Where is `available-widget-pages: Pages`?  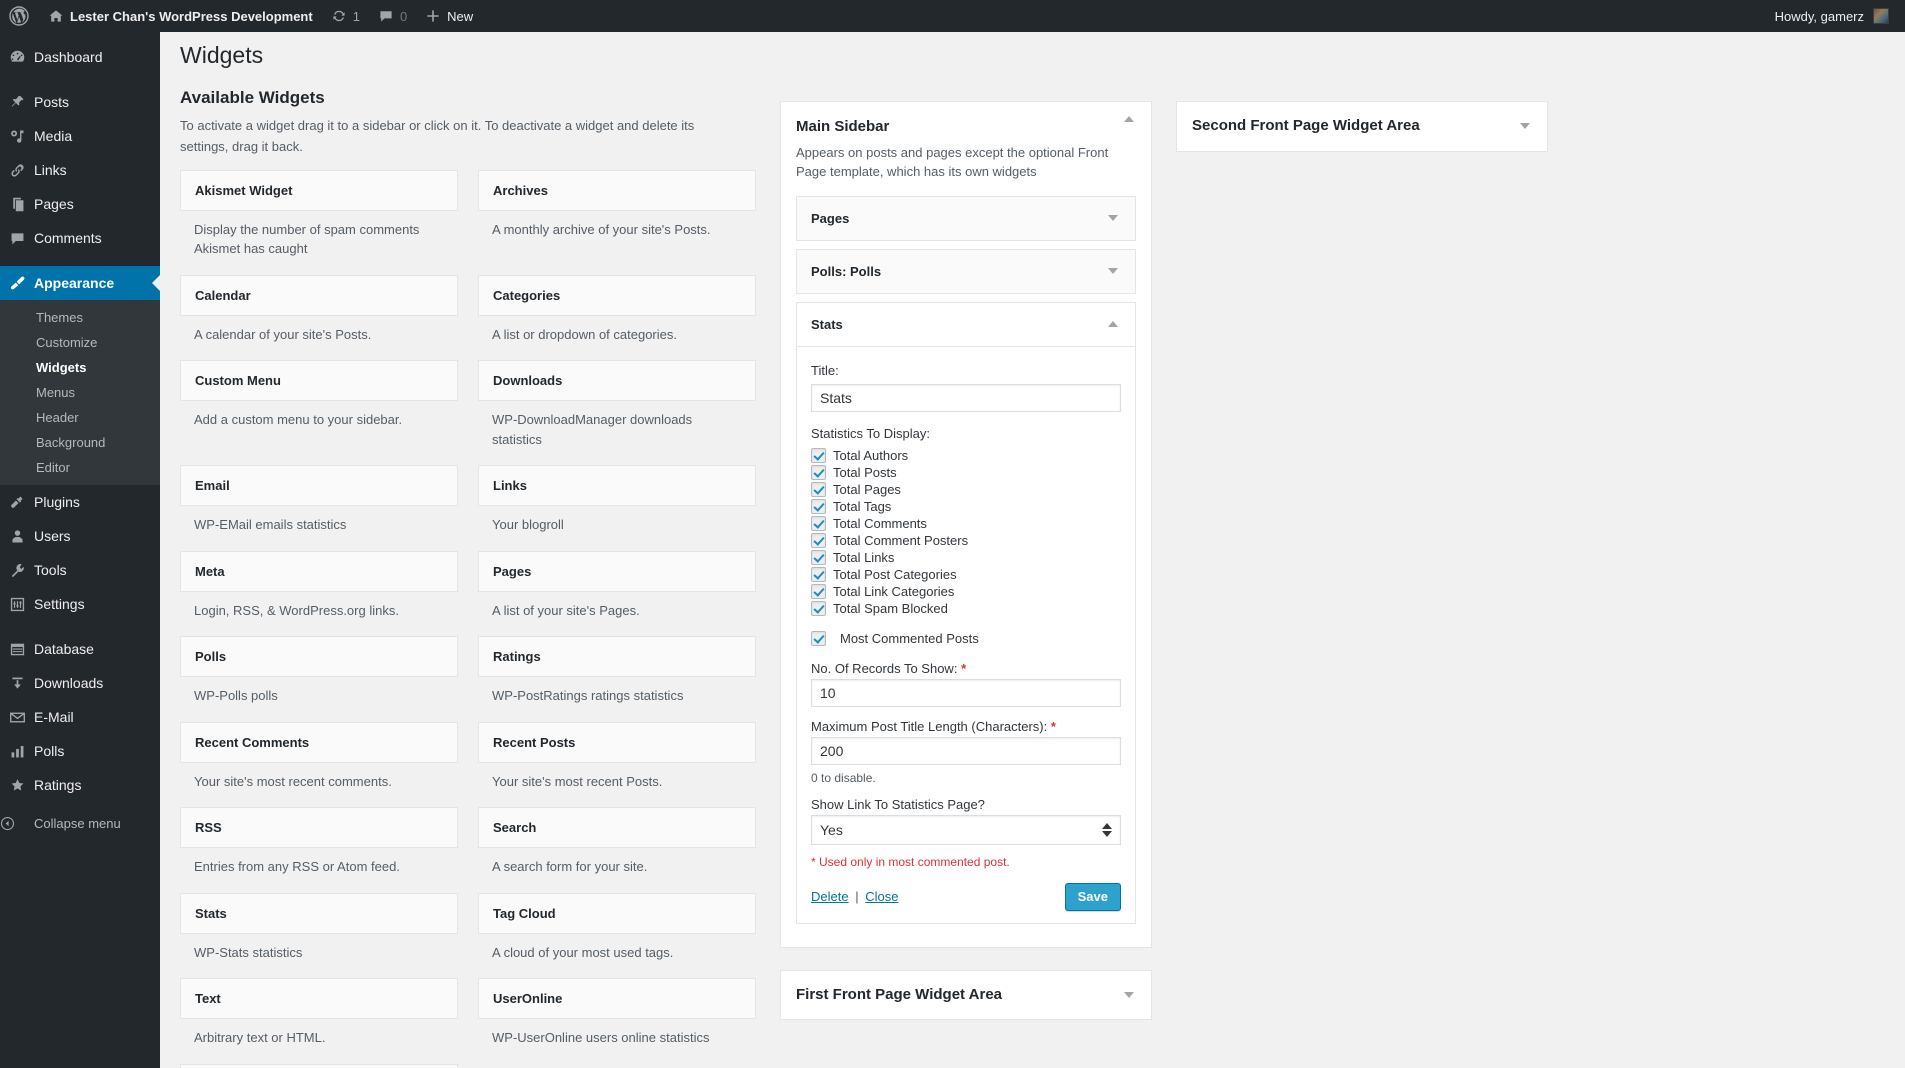 available-widget-pages: Pages is located at coordinates (617, 571).